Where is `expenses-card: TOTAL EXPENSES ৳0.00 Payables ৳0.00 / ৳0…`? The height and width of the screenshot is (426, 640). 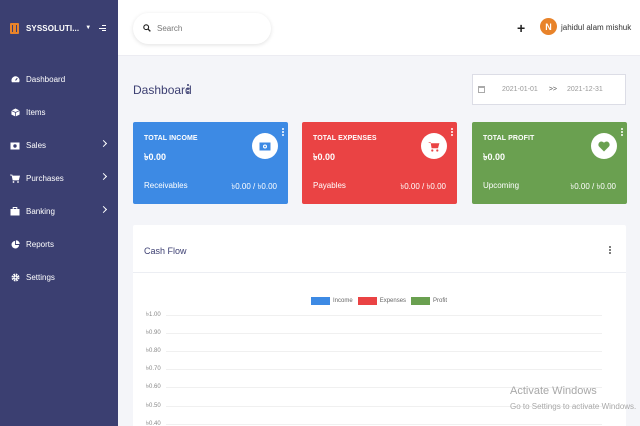
expenses-card: TOTAL EXPENSES ৳0.00 Payables ৳0.00 / ৳0… is located at coordinates (379, 163).